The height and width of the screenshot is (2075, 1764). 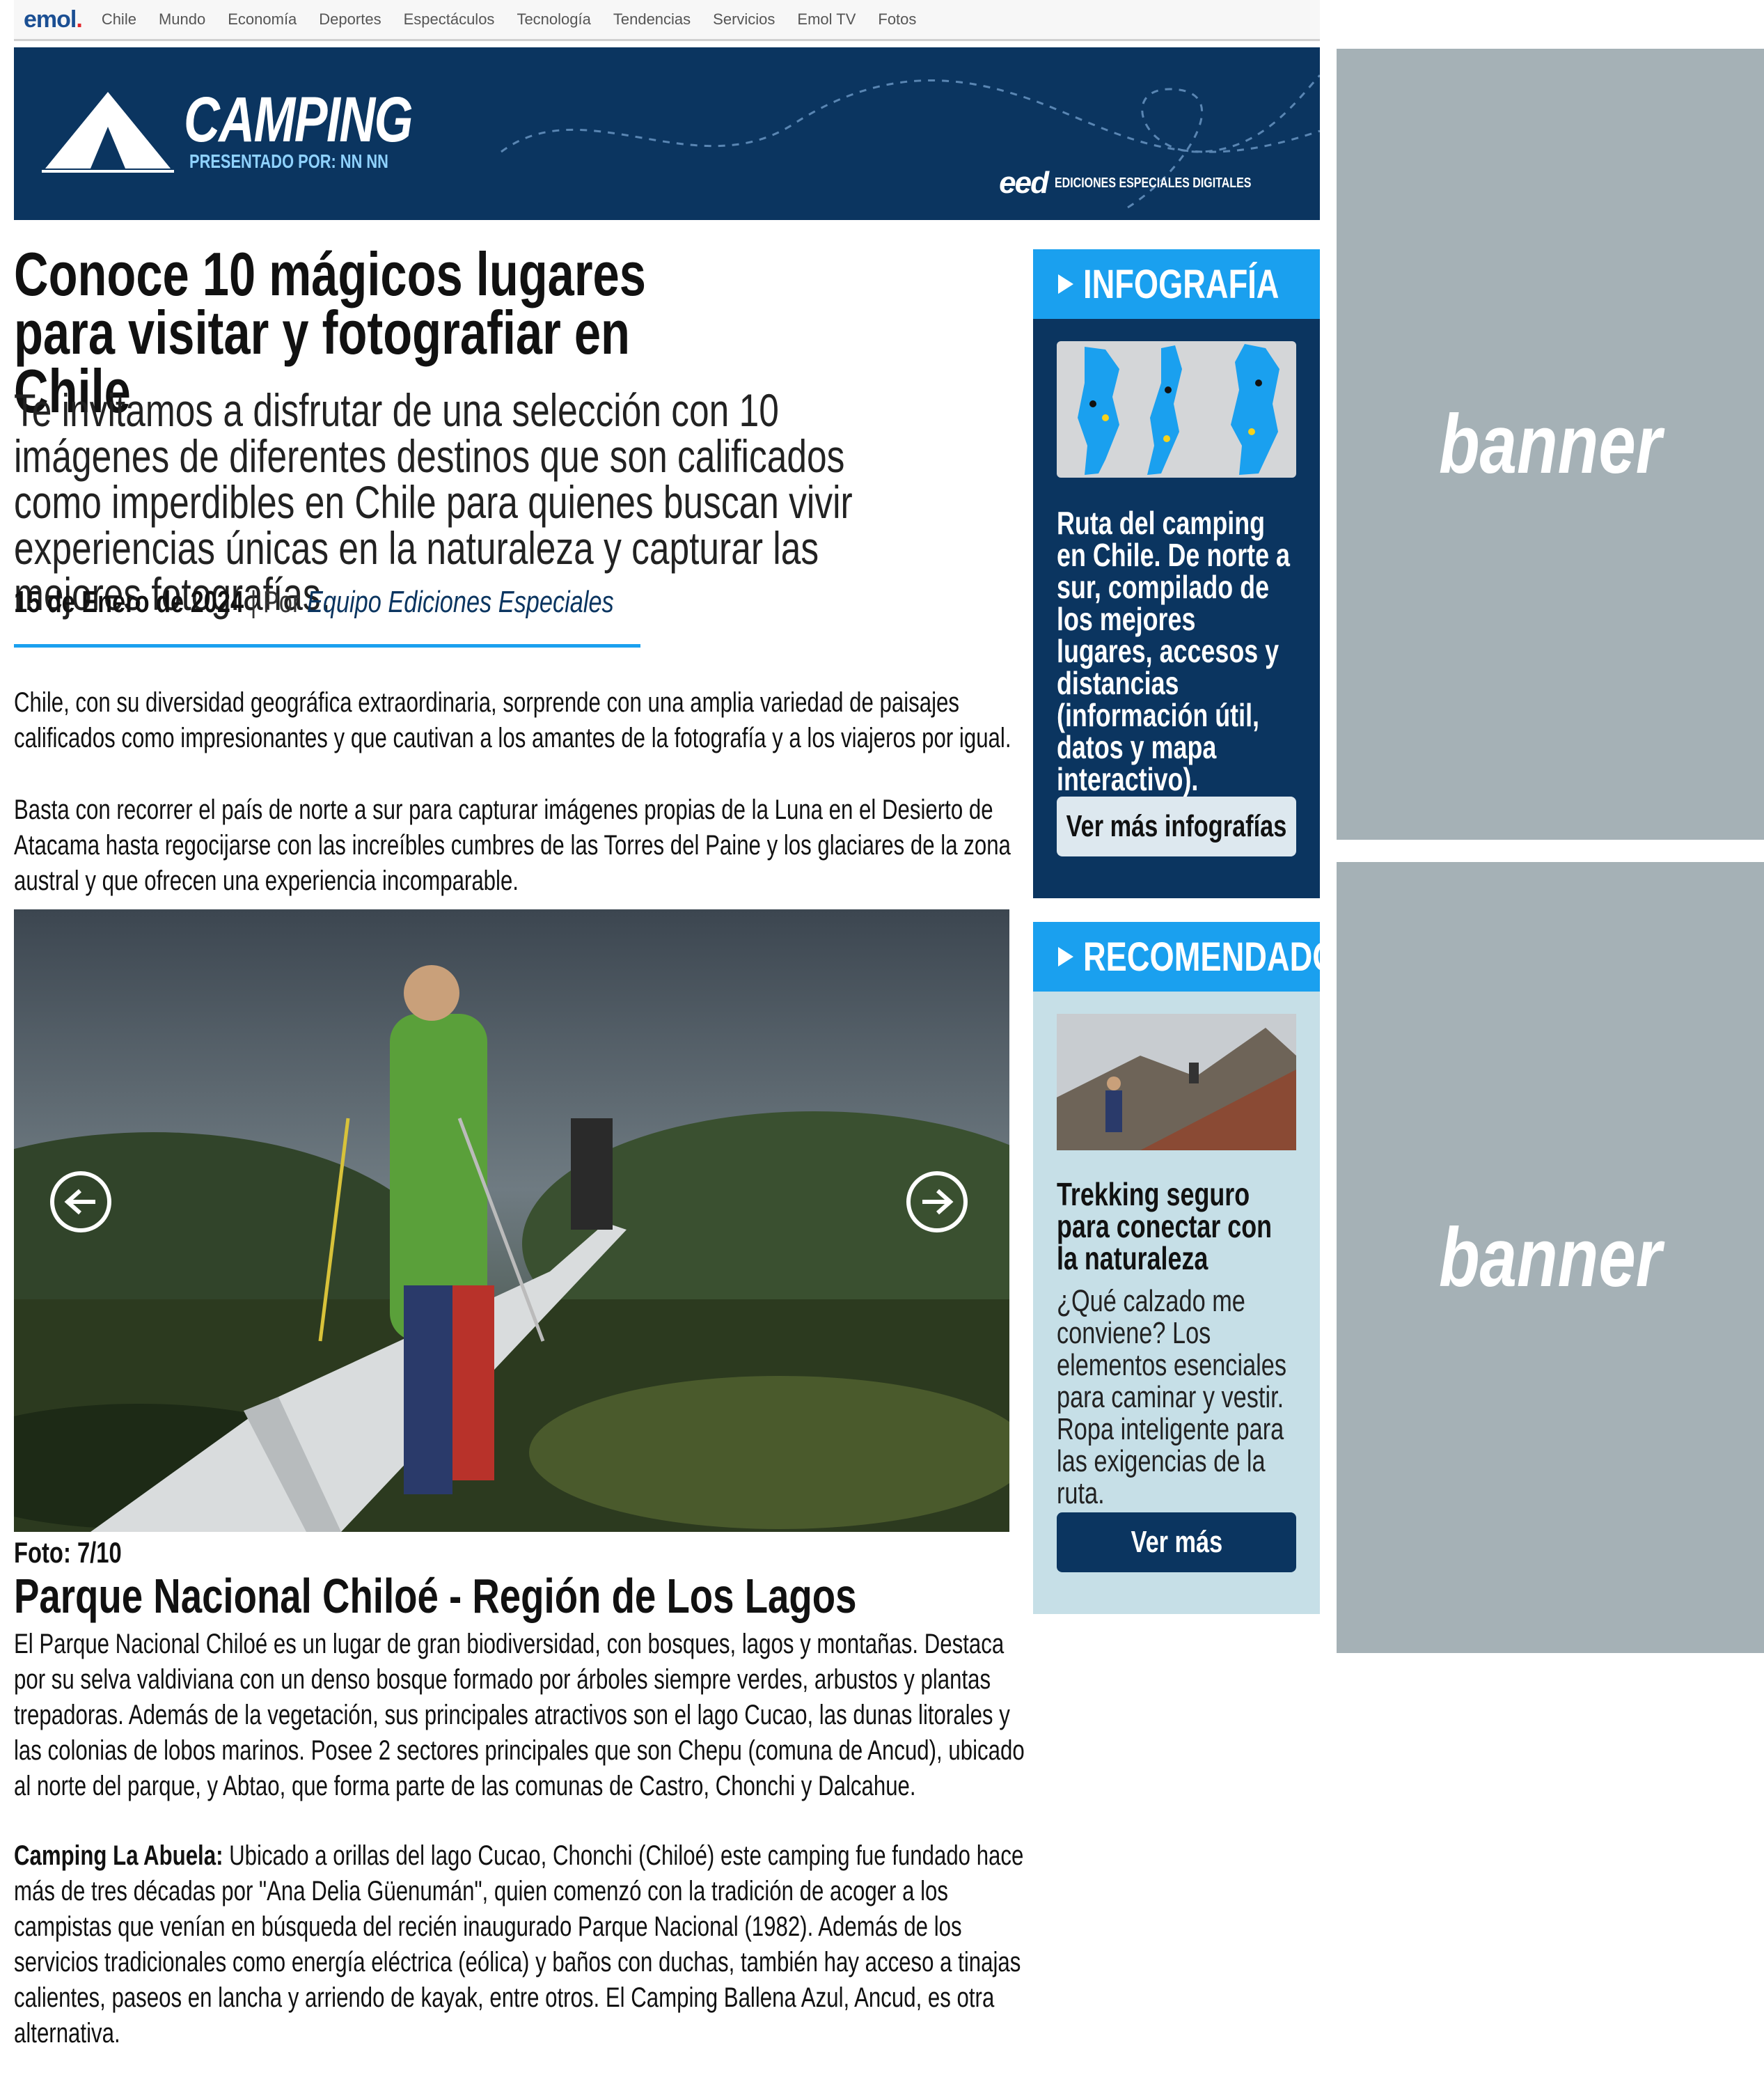 I want to click on arrow-right-icon, so click(x=938, y=1202).